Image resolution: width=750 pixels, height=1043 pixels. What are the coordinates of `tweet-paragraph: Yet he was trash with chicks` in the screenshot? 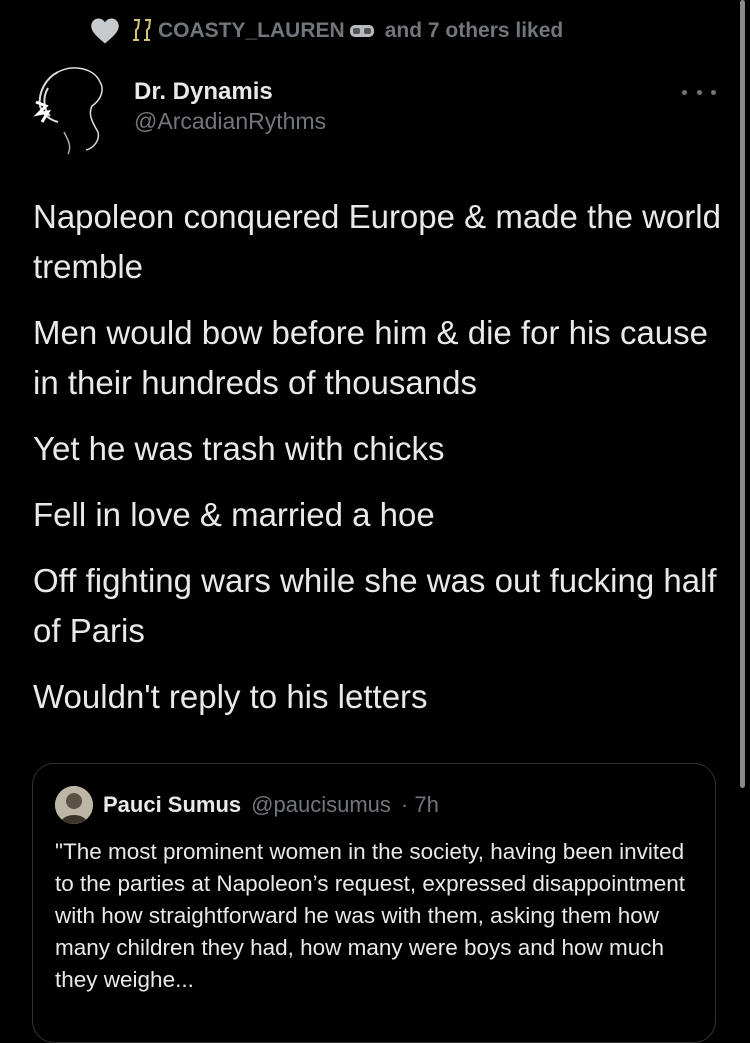 It's located at (239, 448).